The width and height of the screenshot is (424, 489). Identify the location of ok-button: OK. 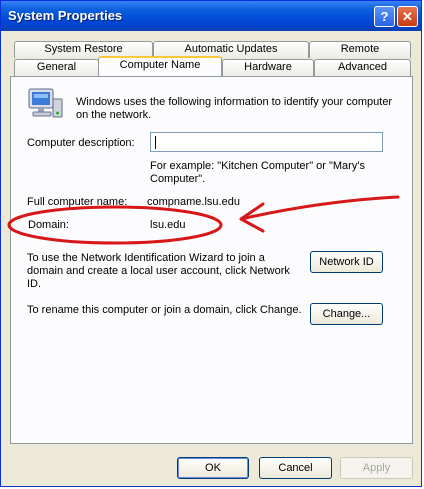
(213, 468).